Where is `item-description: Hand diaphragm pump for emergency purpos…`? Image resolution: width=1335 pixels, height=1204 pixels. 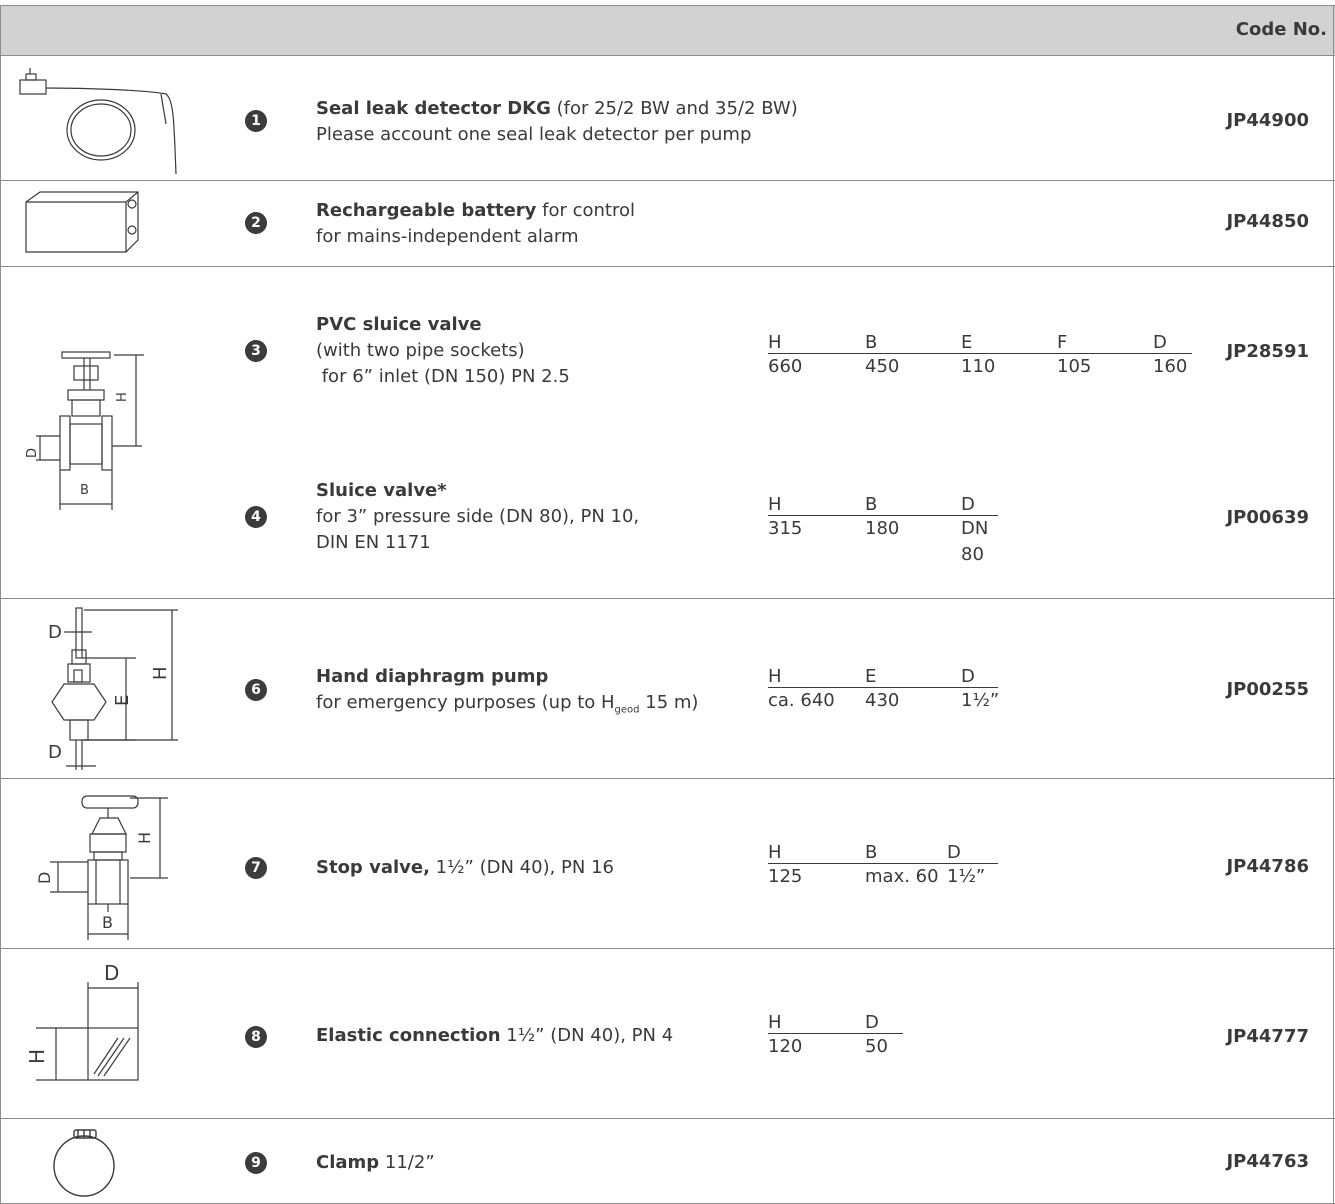
item-description: Hand diaphragm pump for emergency purpos… is located at coordinates (507, 694).